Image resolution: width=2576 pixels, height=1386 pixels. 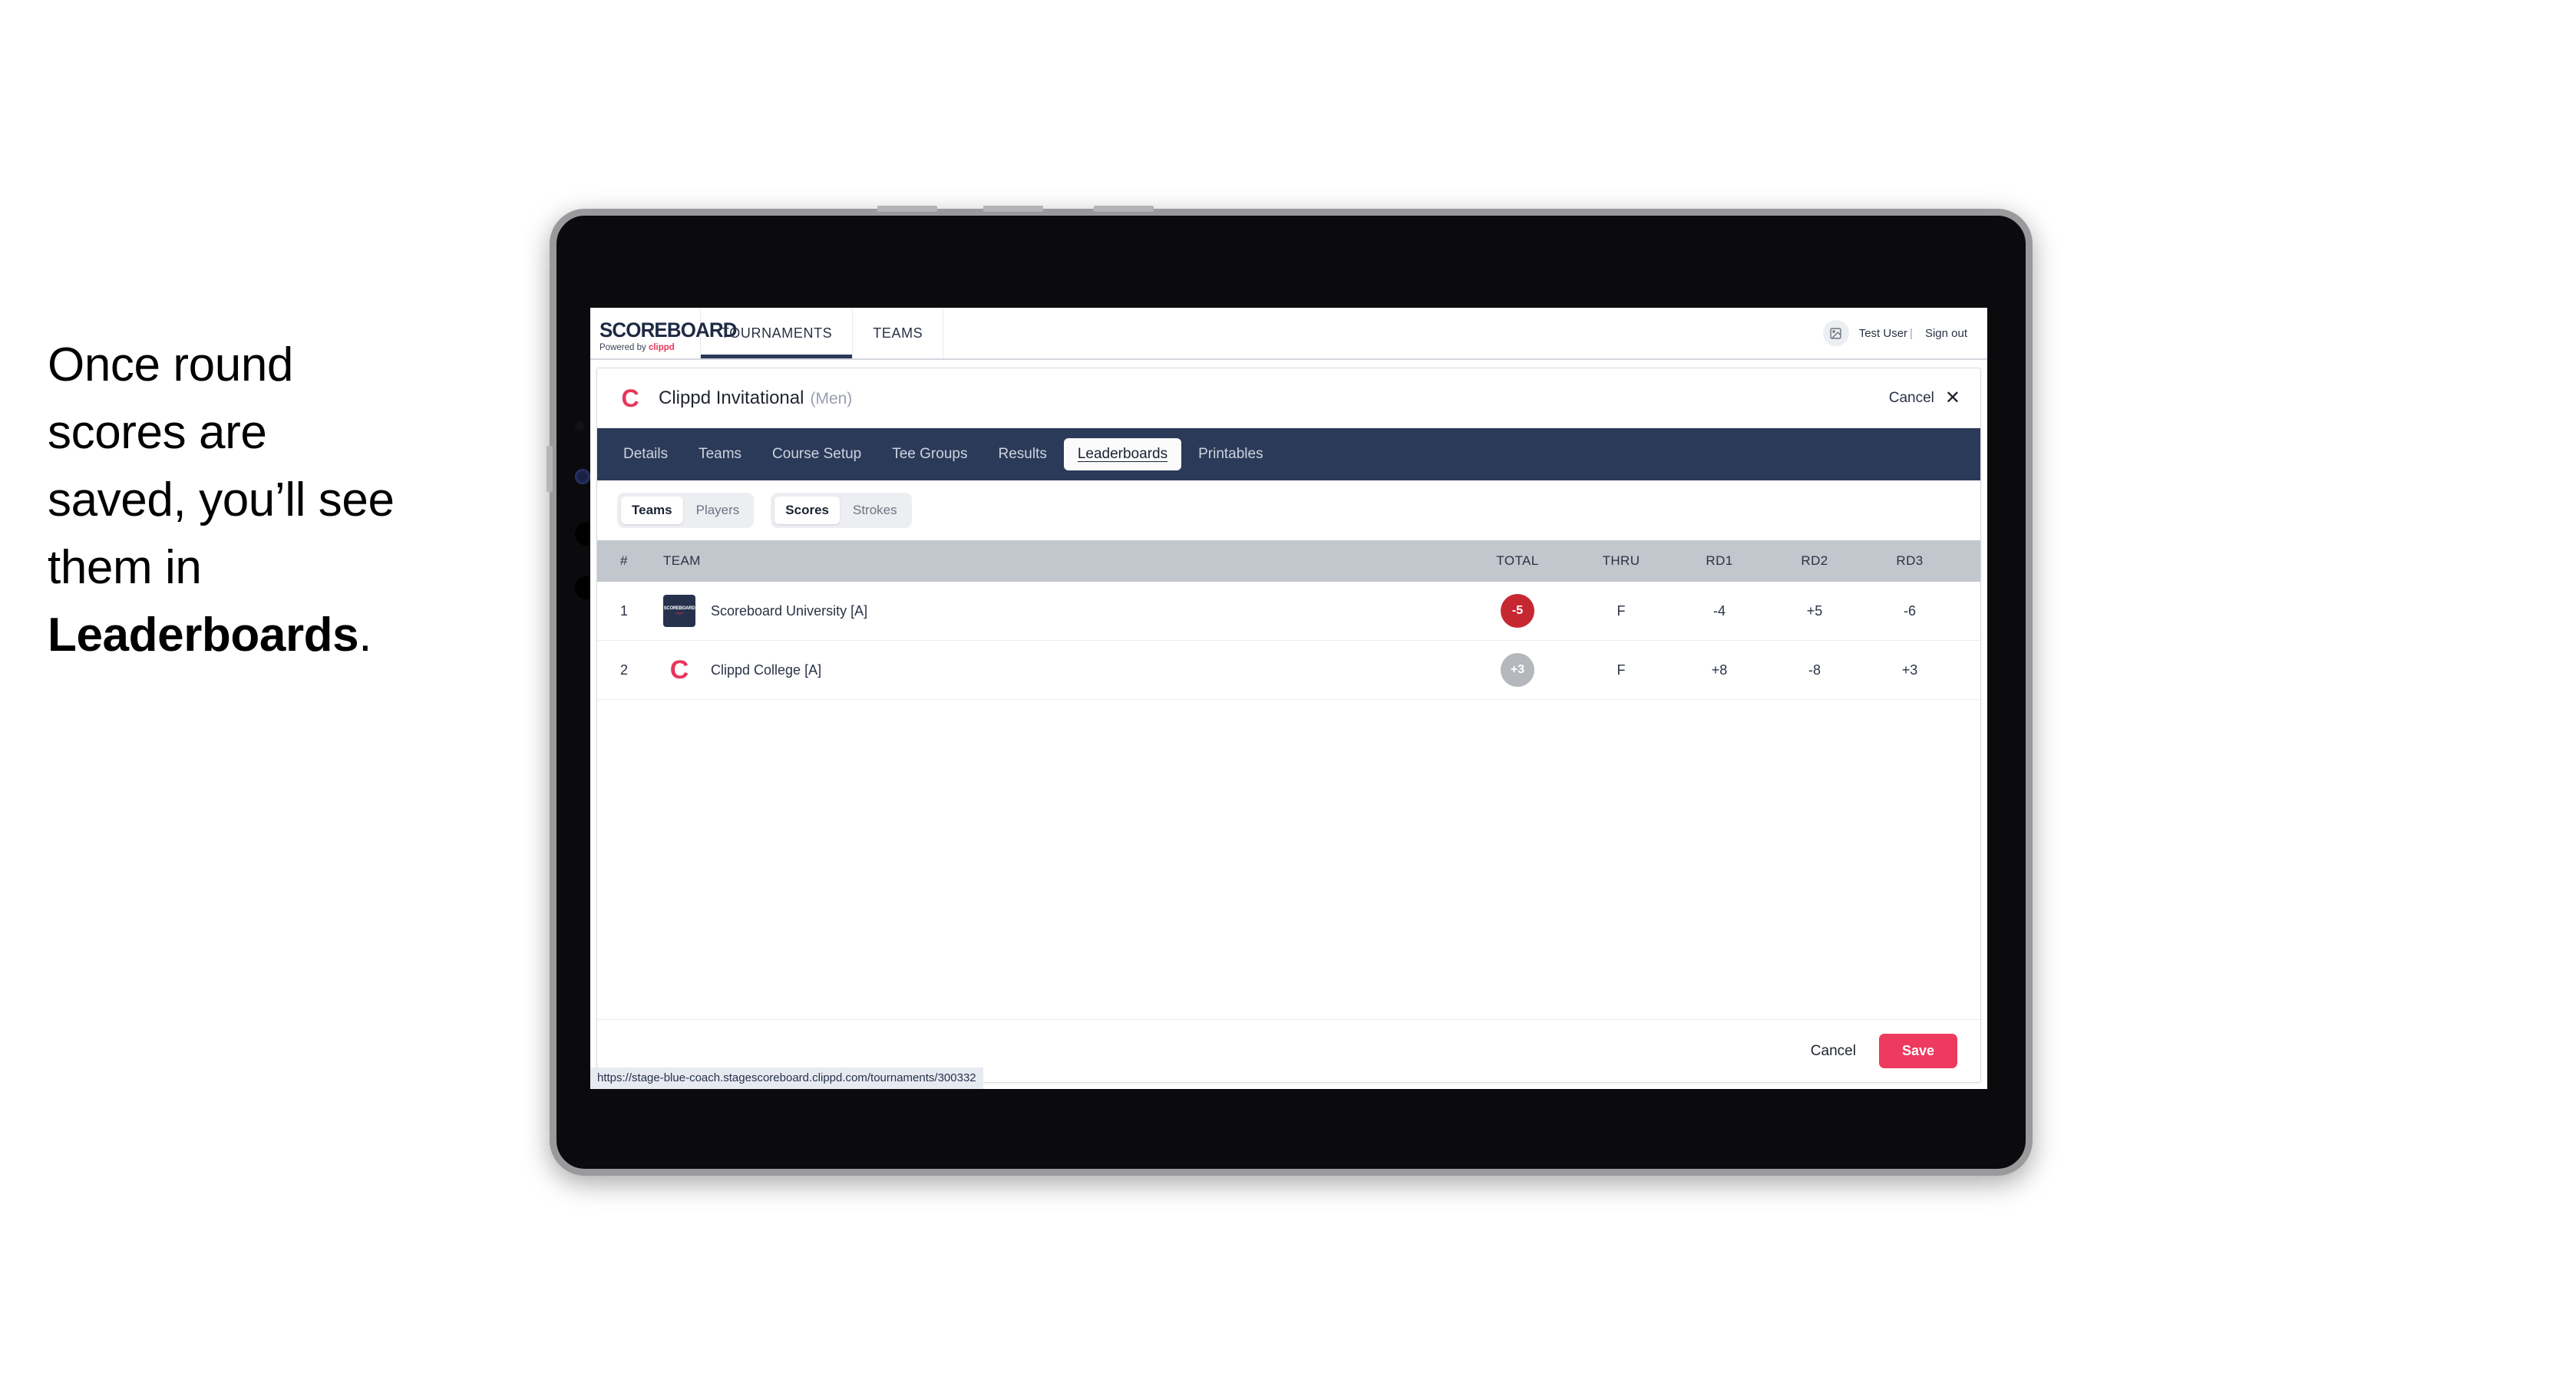 I want to click on nav-tab-tournaments: TOURNAMENTS, so click(x=777, y=333).